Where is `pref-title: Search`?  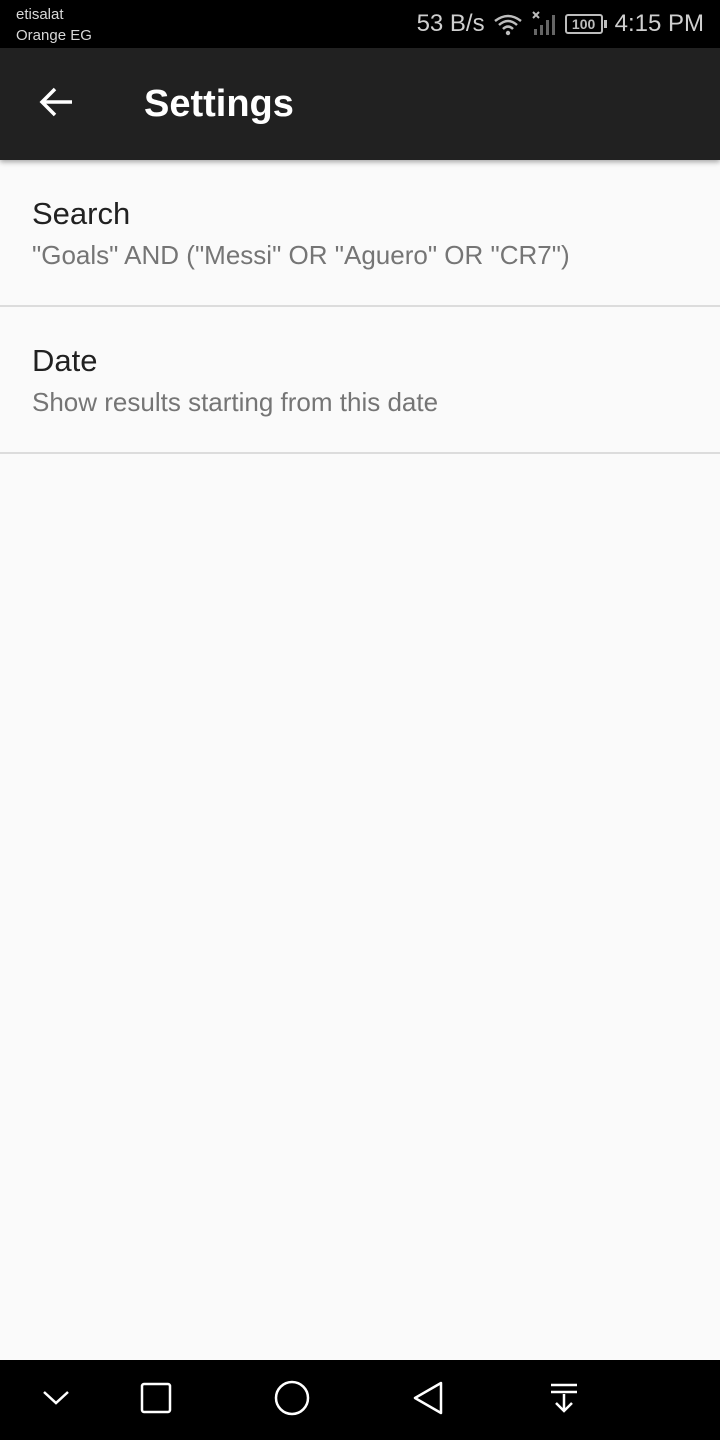 pref-title: Search is located at coordinates (81, 213).